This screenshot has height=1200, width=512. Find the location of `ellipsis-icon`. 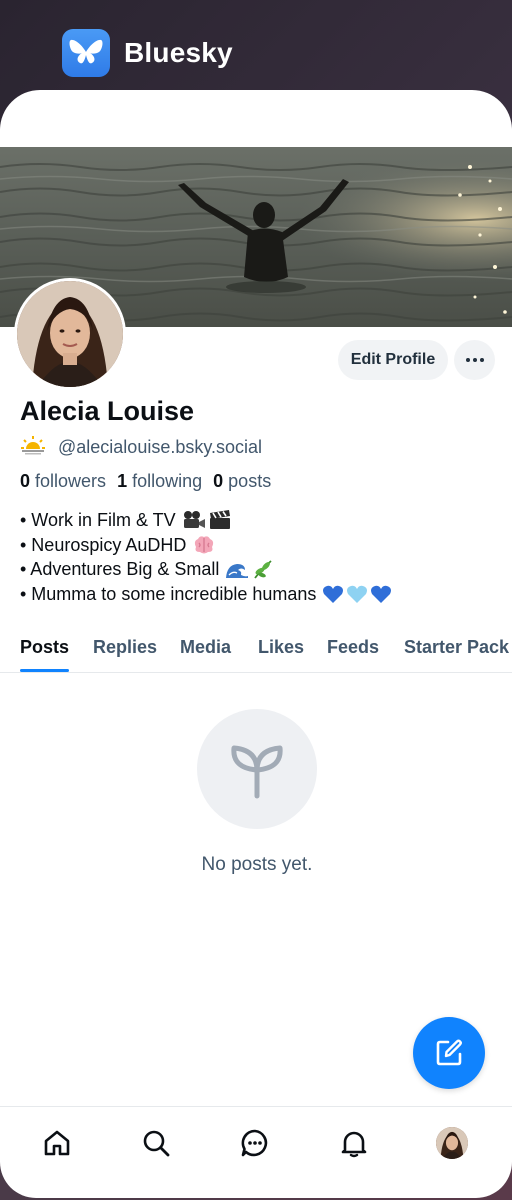

ellipsis-icon is located at coordinates (467, 360).